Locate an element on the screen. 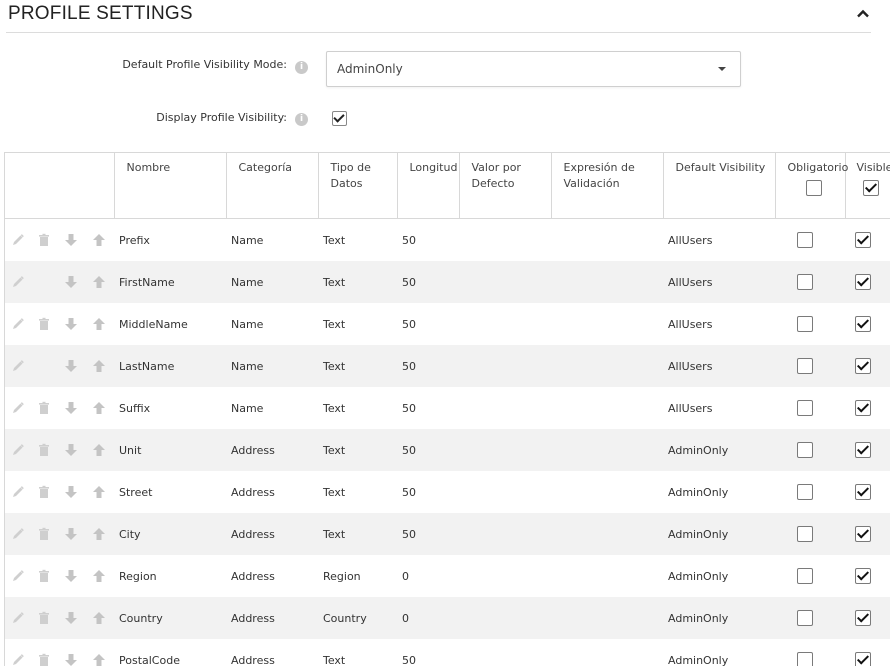 The height and width of the screenshot is (666, 895). column-header-default-visibility: Default Visibility is located at coordinates (719, 186).